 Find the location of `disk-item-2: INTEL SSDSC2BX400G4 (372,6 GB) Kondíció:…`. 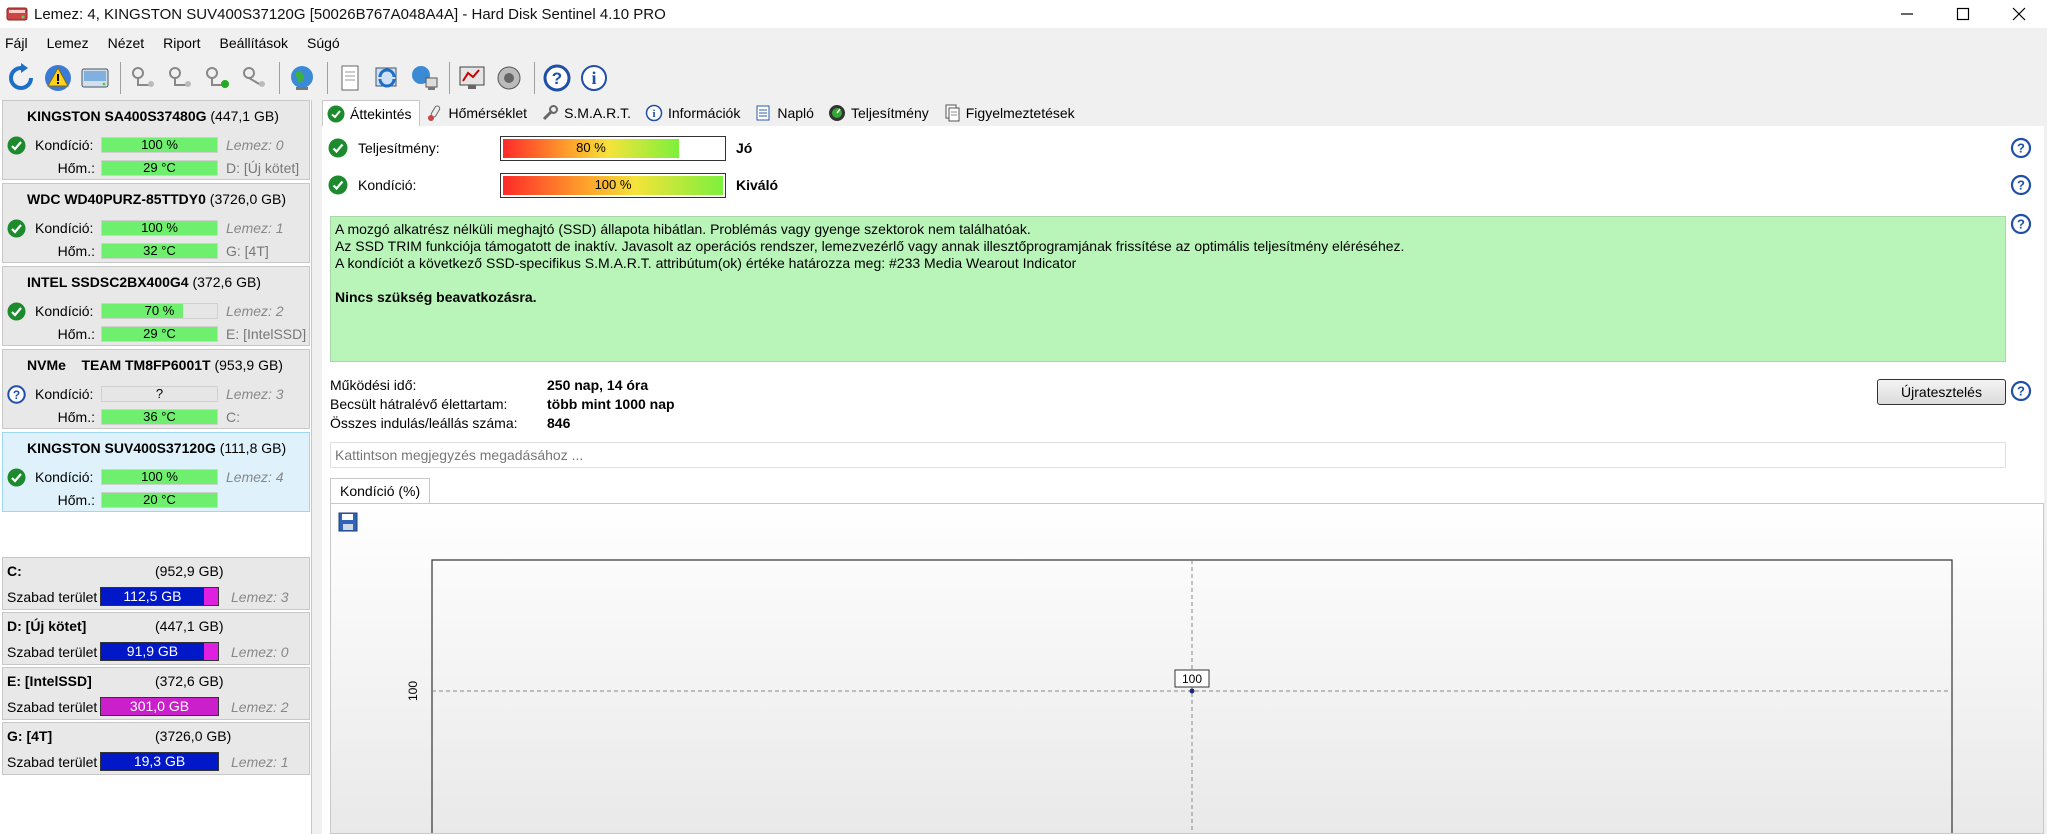

disk-item-2: INTEL SSDSC2BX400G4 (372,6 GB) Kondíció:… is located at coordinates (156, 306).